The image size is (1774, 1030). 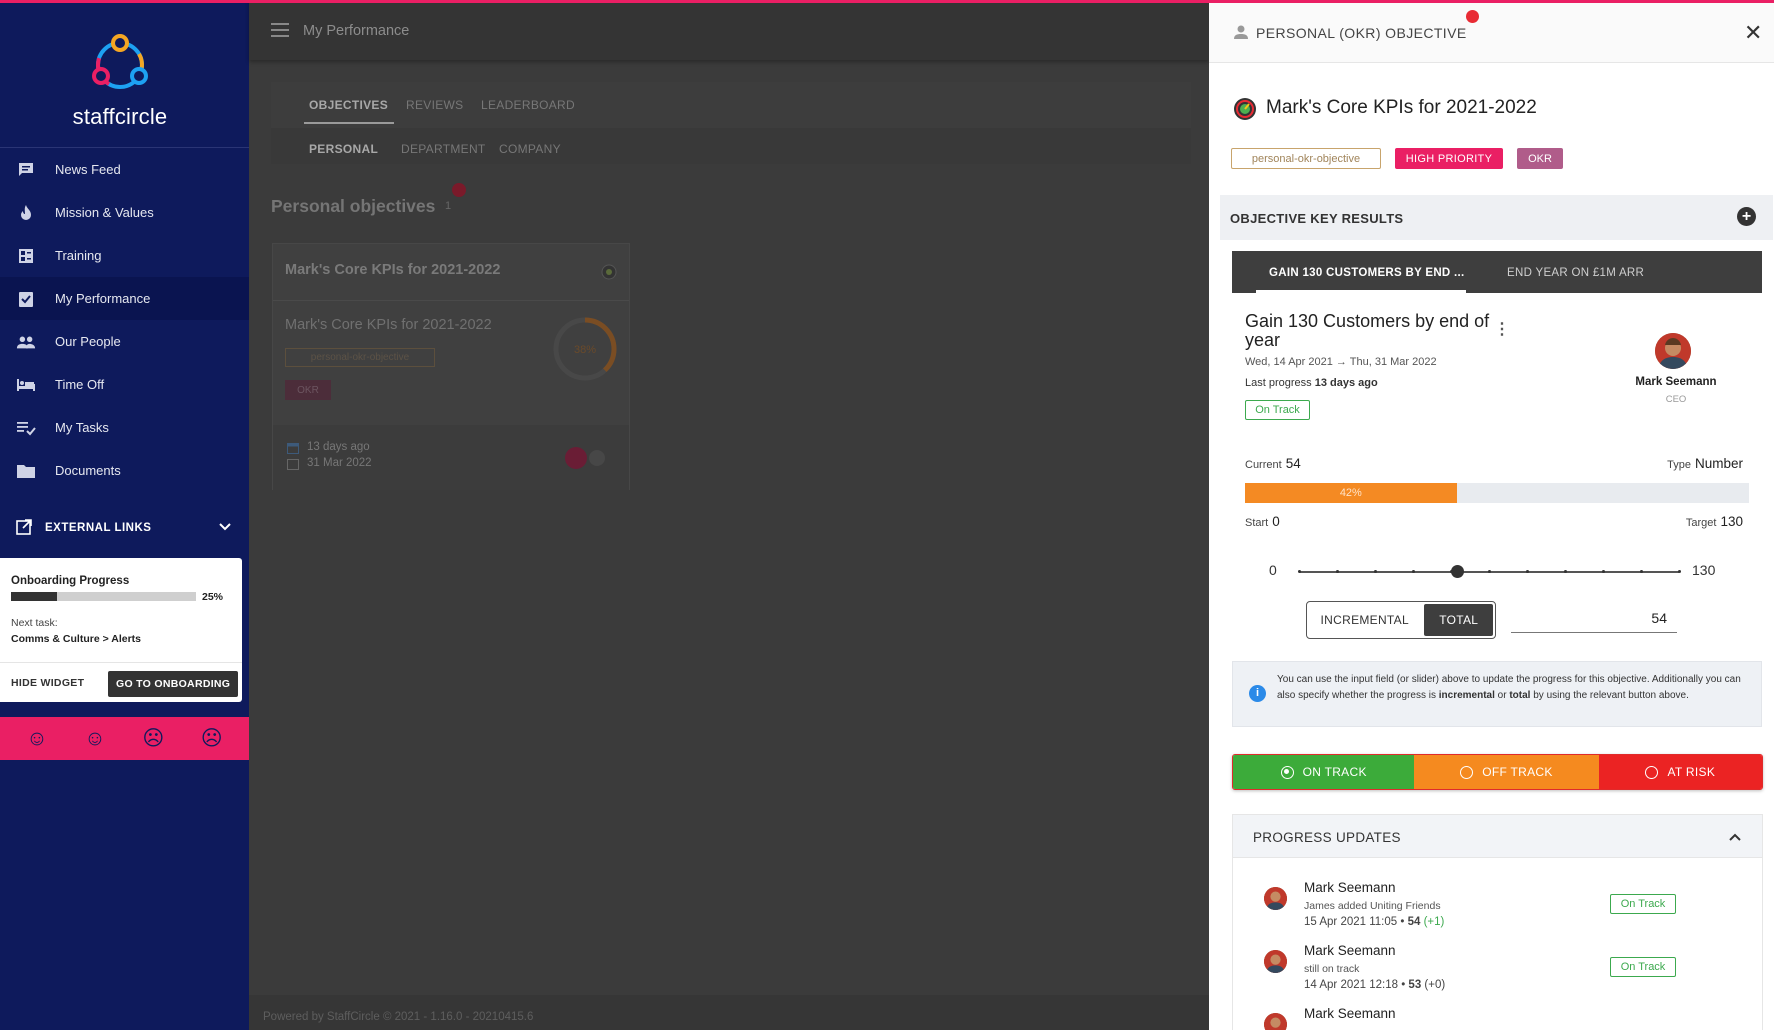 I want to click on on-track-button: ON TRACK, so click(x=1324, y=772).